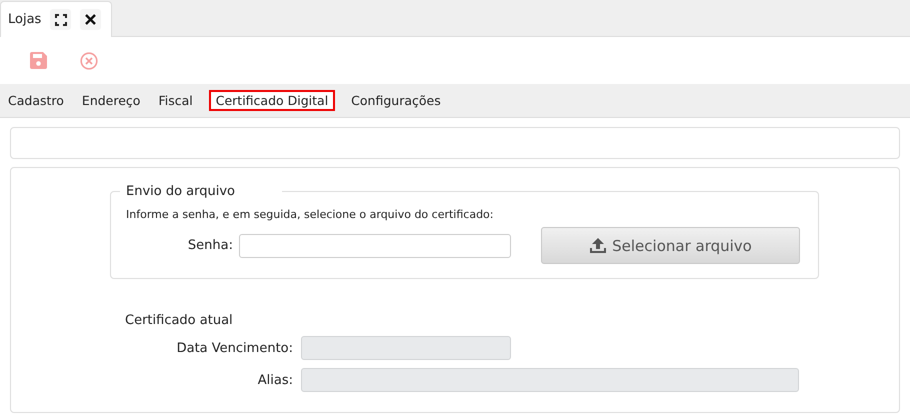 The width and height of the screenshot is (910, 416). Describe the element at coordinates (36, 100) in the screenshot. I see `tab: Cadastro` at that location.